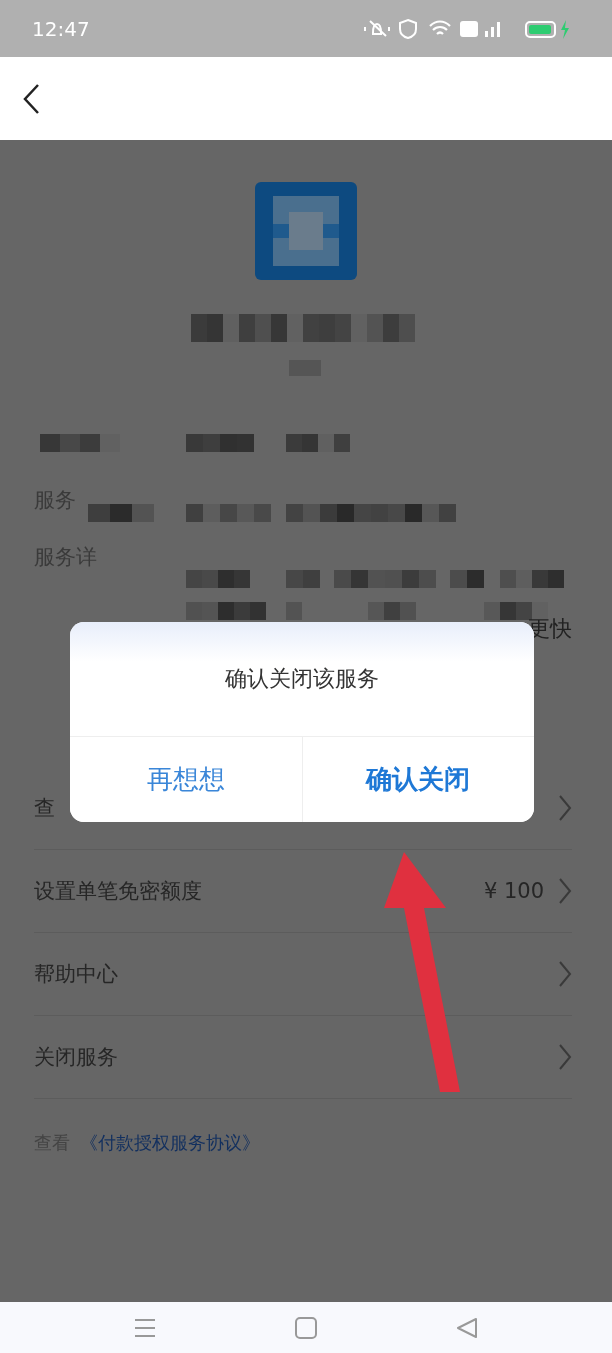 The height and width of the screenshot is (1353, 612). I want to click on cancel-button: 再想想, so click(186, 779).